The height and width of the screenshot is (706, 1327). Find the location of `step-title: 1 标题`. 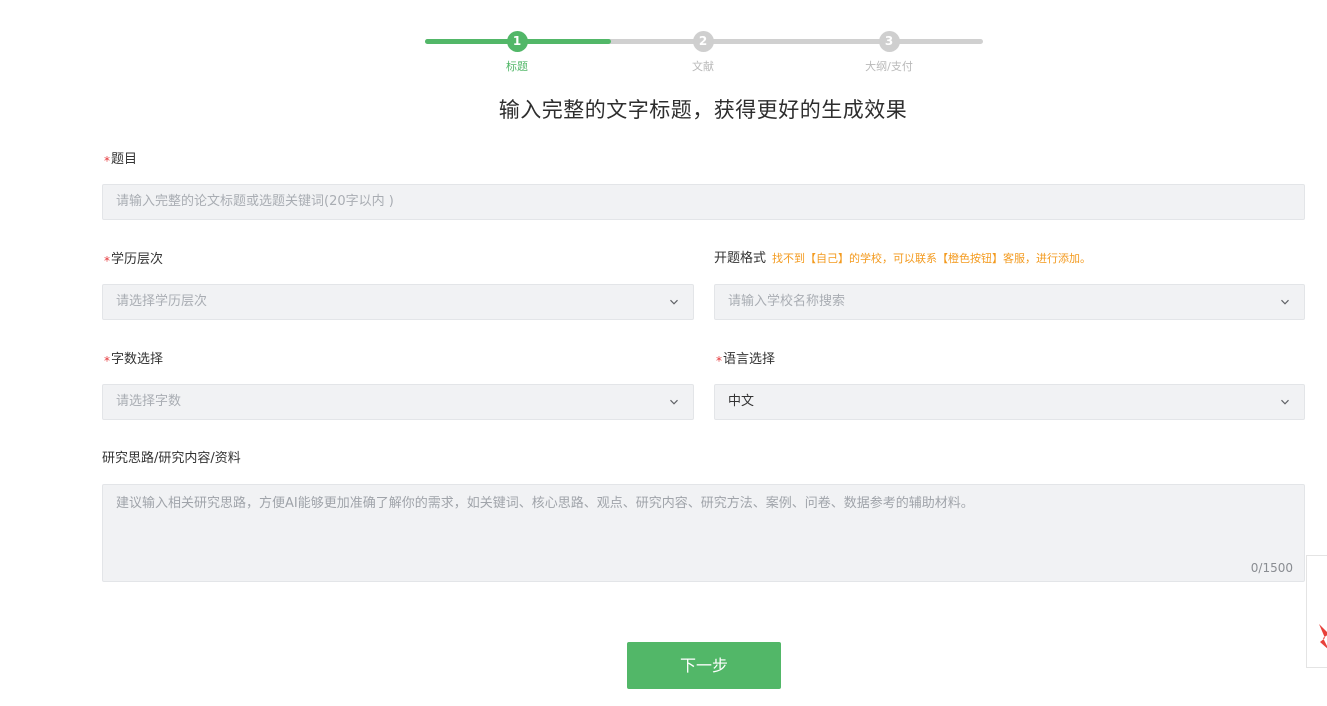

step-title: 1 标题 is located at coordinates (517, 52).